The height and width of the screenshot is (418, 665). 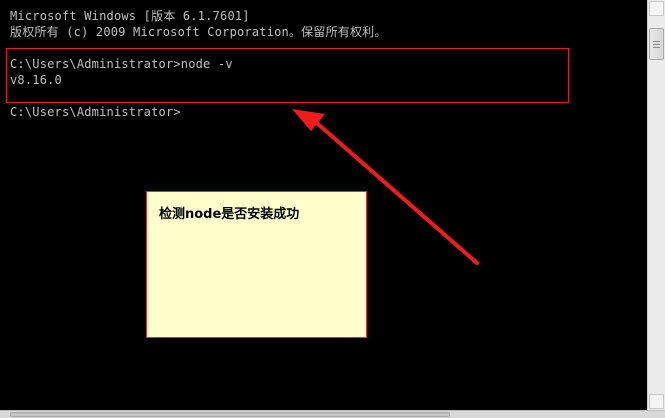 What do you see at coordinates (229, 214) in the screenshot?
I see `annotation-text: 检测node是否安装成功` at bounding box center [229, 214].